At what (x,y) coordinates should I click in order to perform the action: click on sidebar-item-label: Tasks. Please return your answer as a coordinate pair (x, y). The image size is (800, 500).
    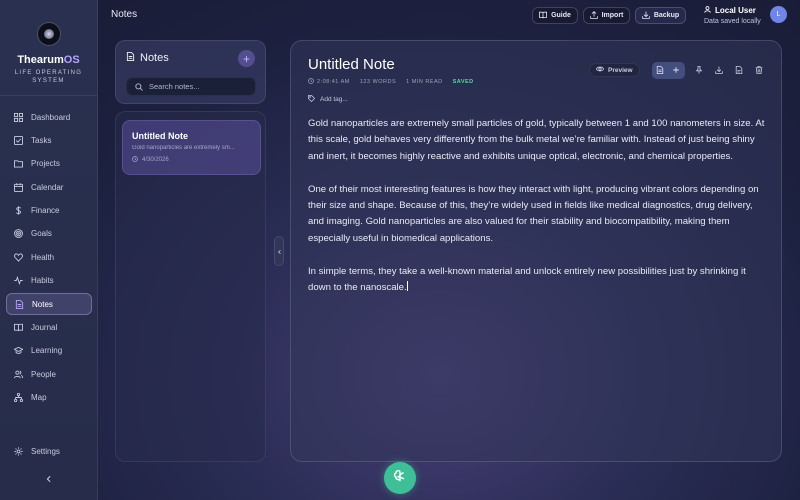
    Looking at the image, I should click on (41, 140).